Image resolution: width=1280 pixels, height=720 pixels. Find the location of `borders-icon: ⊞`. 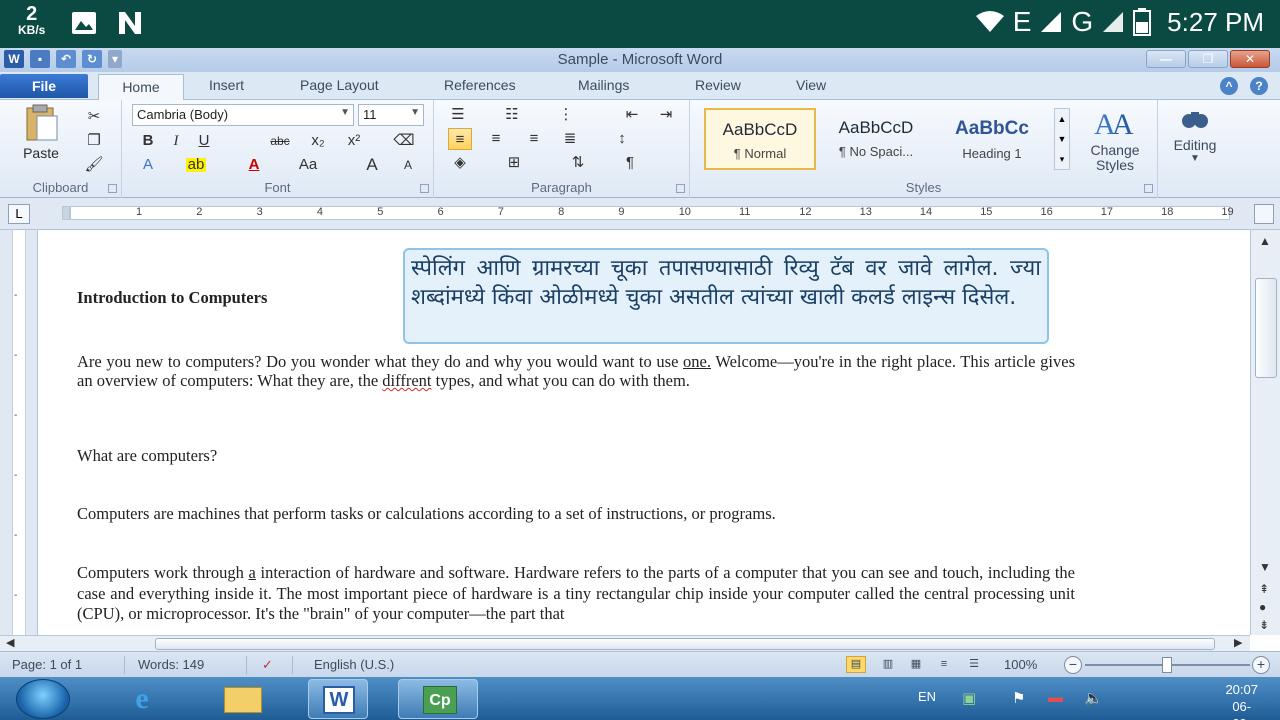

borders-icon: ⊞ is located at coordinates (514, 163).